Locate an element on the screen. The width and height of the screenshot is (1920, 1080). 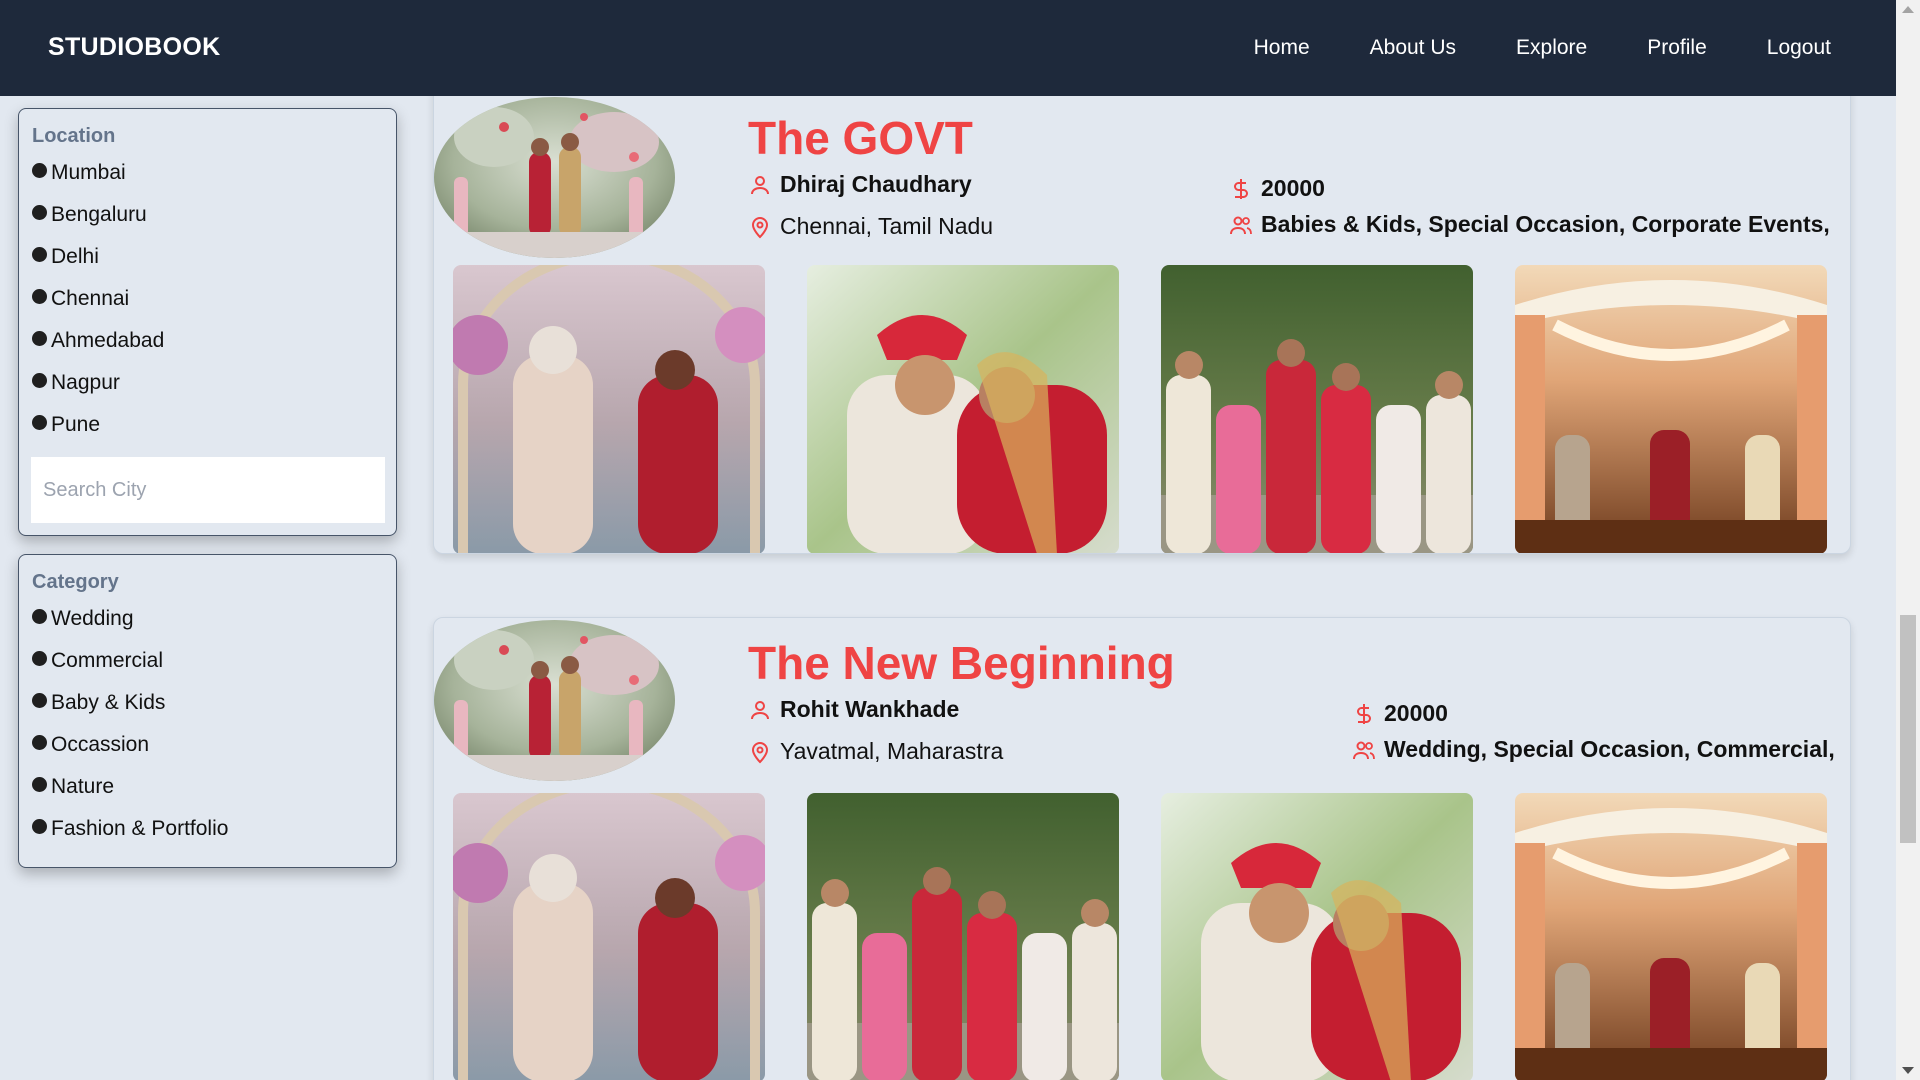
brand-logo: STUDIOBOOK is located at coordinates (134, 47).